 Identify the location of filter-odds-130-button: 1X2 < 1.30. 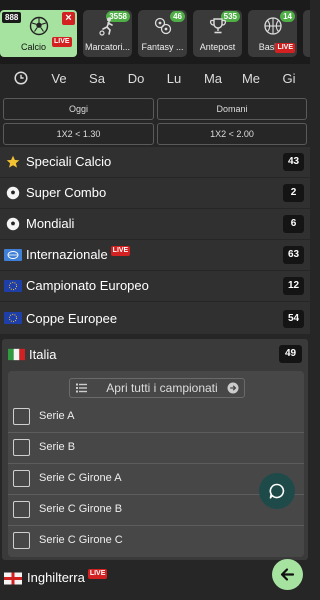
(78, 134).